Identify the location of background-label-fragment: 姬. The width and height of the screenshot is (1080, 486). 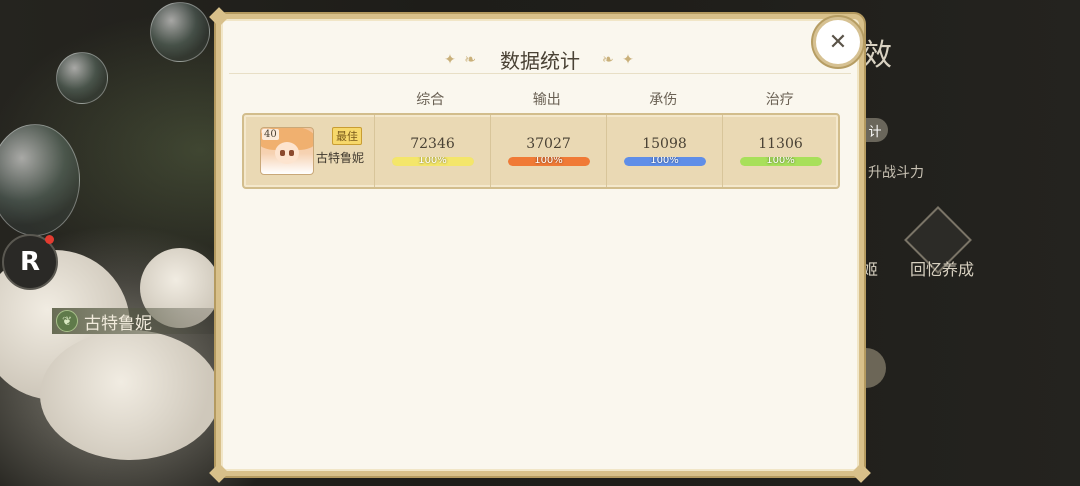
(870, 269).